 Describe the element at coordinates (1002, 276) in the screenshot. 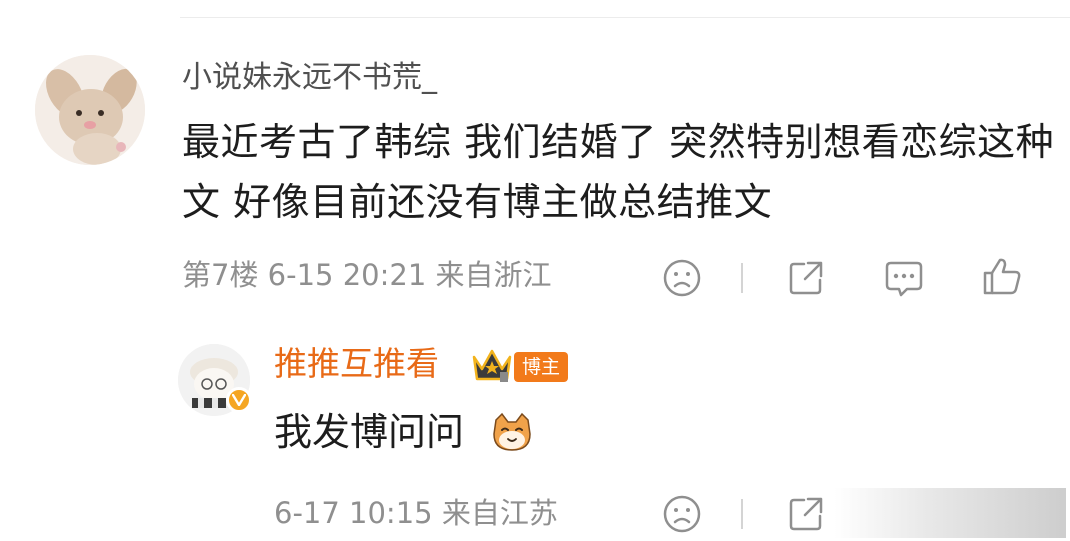

I see `like-icon` at that location.